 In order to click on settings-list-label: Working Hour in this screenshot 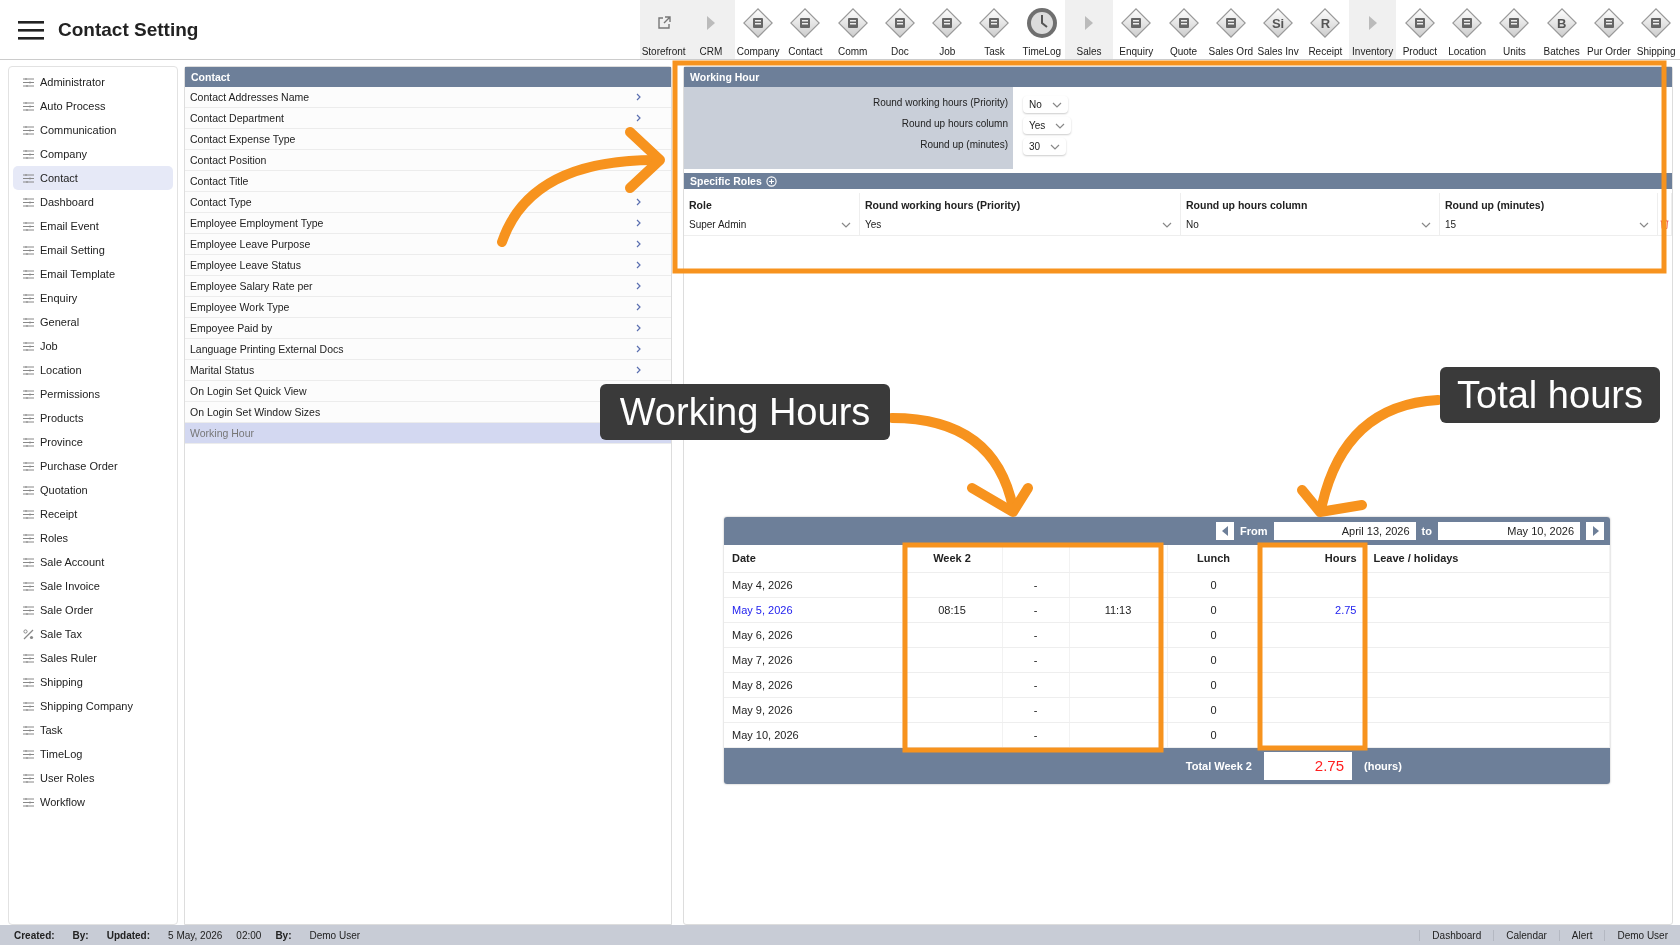, I will do `click(222, 433)`.